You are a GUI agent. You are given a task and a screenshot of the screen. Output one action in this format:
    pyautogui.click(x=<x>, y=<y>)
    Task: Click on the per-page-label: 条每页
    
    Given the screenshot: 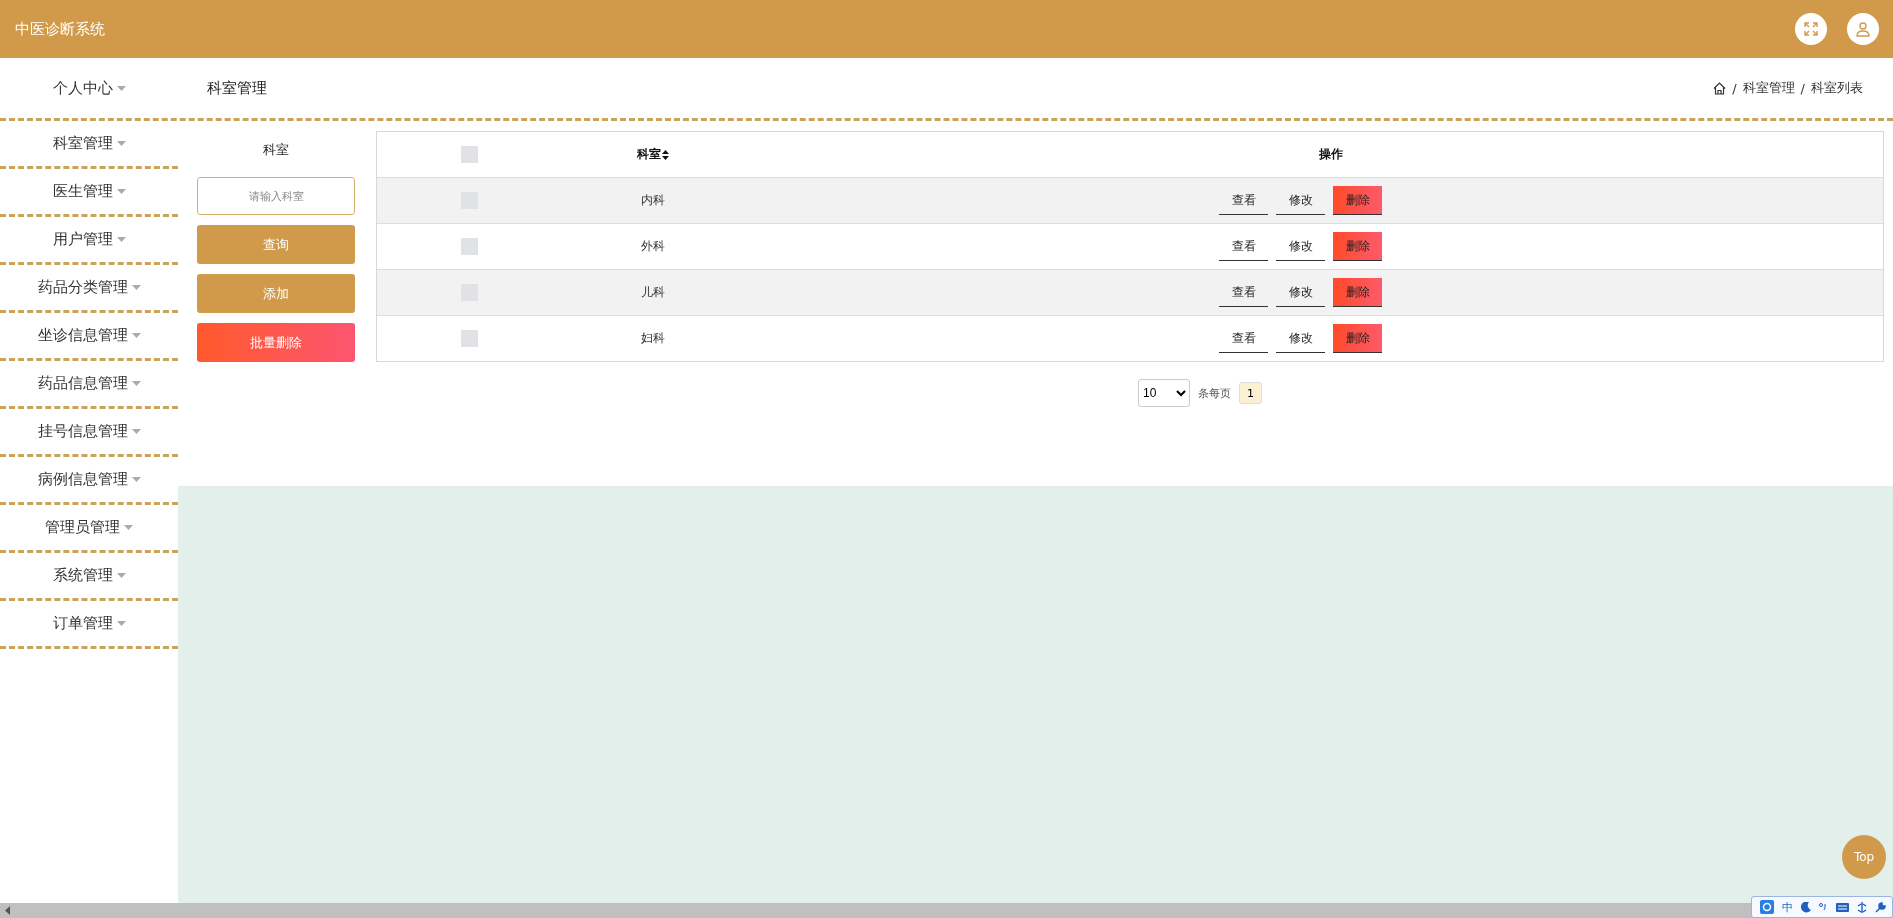 What is the action you would take?
    pyautogui.click(x=1214, y=393)
    